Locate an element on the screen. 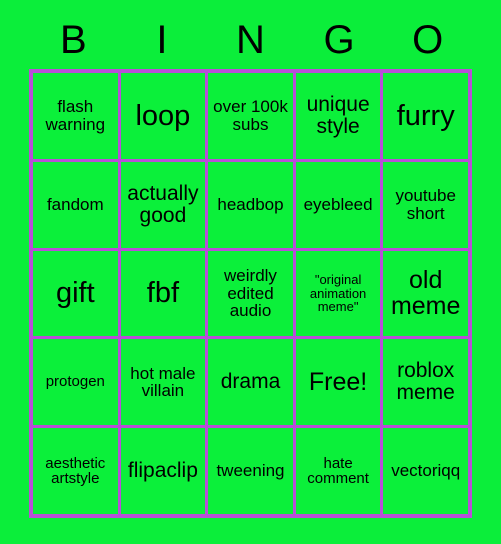  bingo-cell: youtube short is located at coordinates (425, 204).